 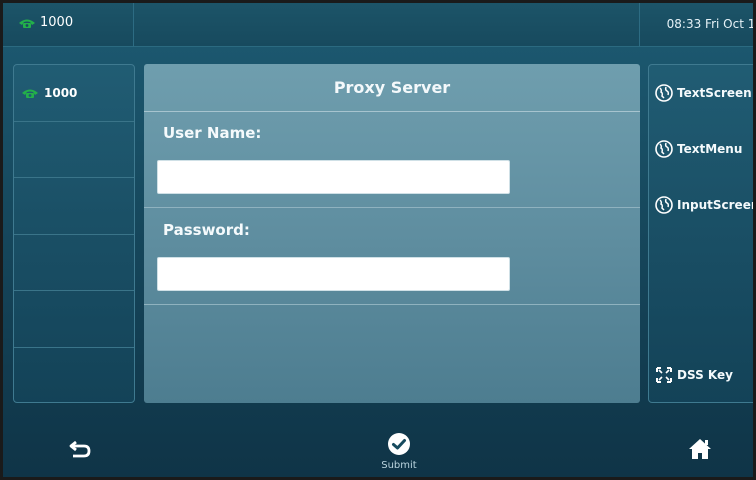 I want to click on line-key-label: 1000, so click(x=61, y=92).